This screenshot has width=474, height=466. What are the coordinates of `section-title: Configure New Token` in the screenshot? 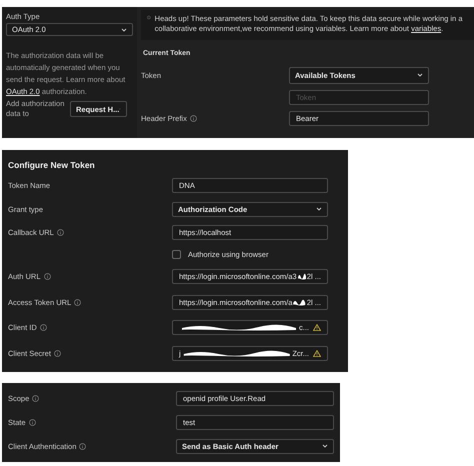 It's located at (52, 165).